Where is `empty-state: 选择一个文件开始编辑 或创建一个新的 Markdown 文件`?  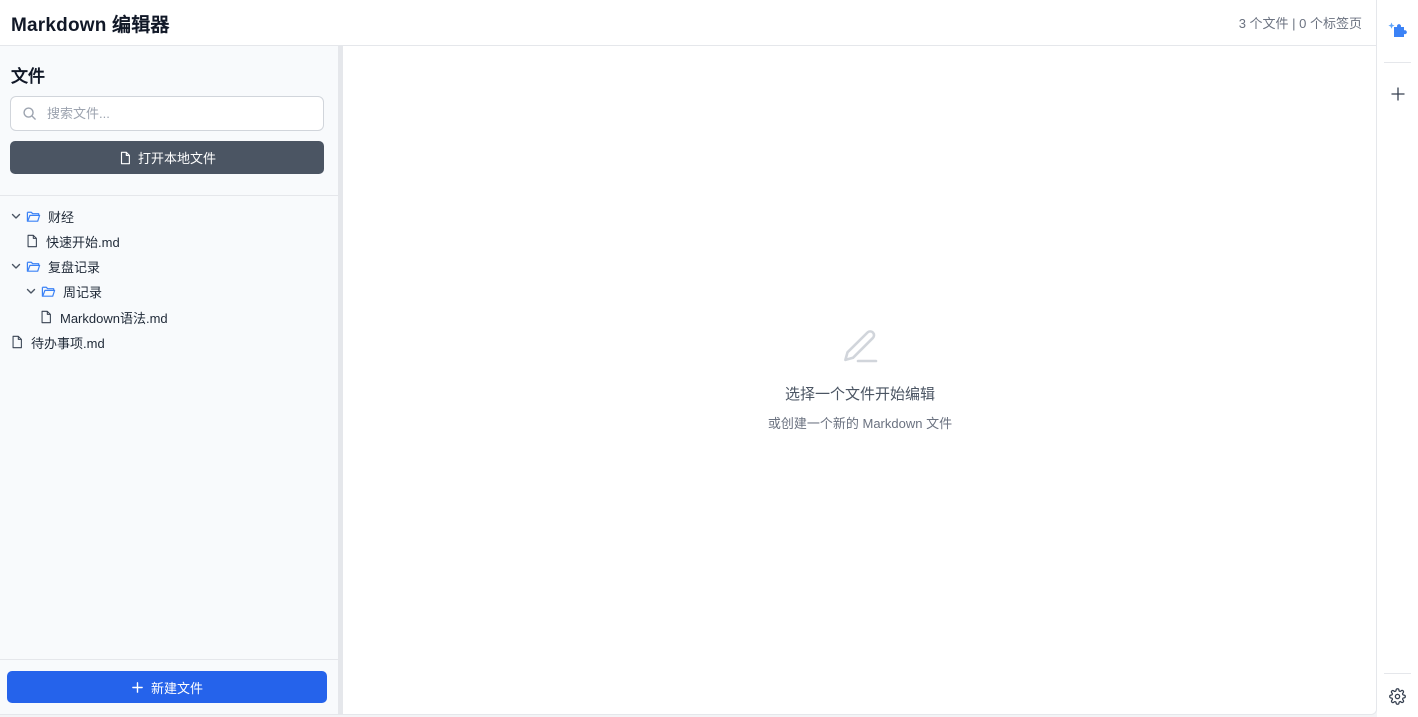
empty-state: 选择一个文件开始编辑 或创建一个新的 Markdown 文件 is located at coordinates (859, 380).